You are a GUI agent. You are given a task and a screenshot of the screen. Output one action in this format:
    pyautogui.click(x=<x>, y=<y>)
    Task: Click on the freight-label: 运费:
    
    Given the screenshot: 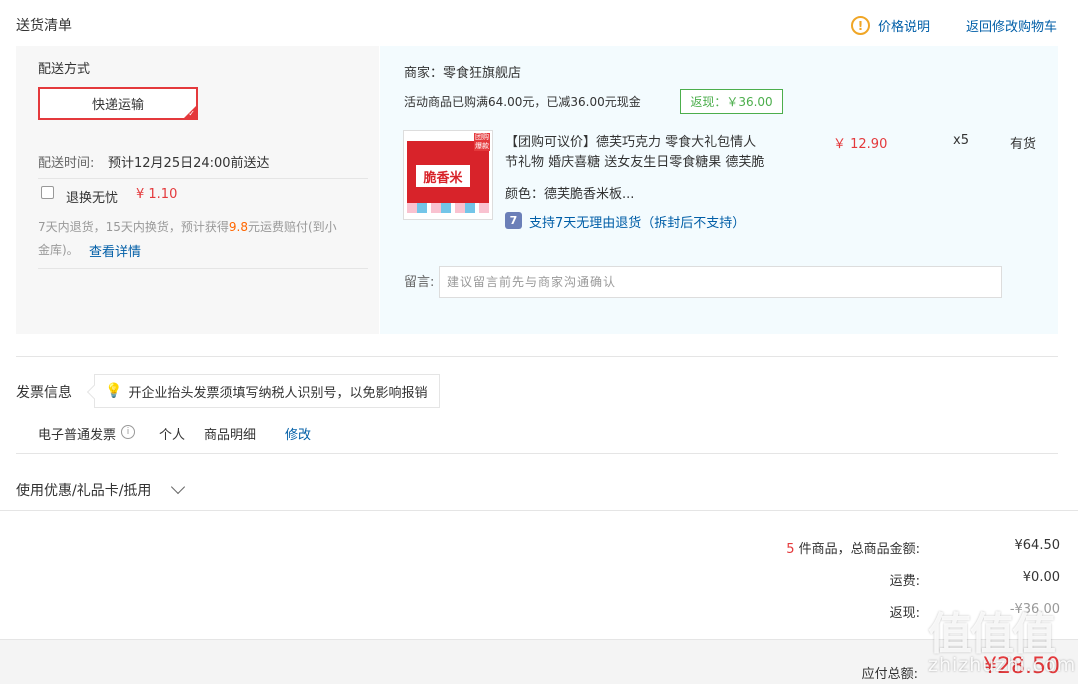 What is the action you would take?
    pyautogui.click(x=904, y=581)
    